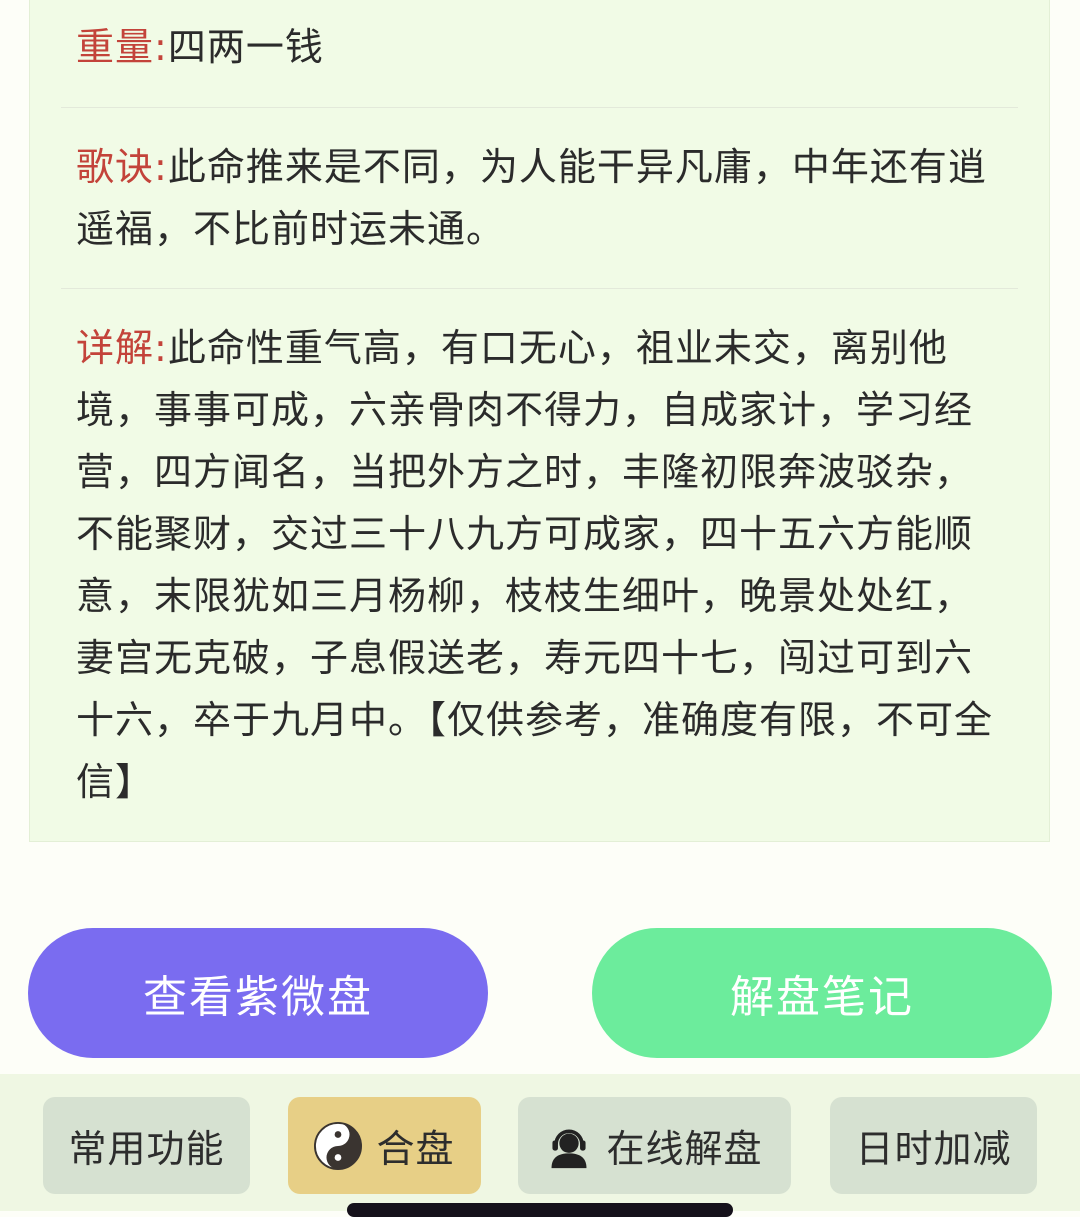  I want to click on headset-user-icon, so click(569, 1146).